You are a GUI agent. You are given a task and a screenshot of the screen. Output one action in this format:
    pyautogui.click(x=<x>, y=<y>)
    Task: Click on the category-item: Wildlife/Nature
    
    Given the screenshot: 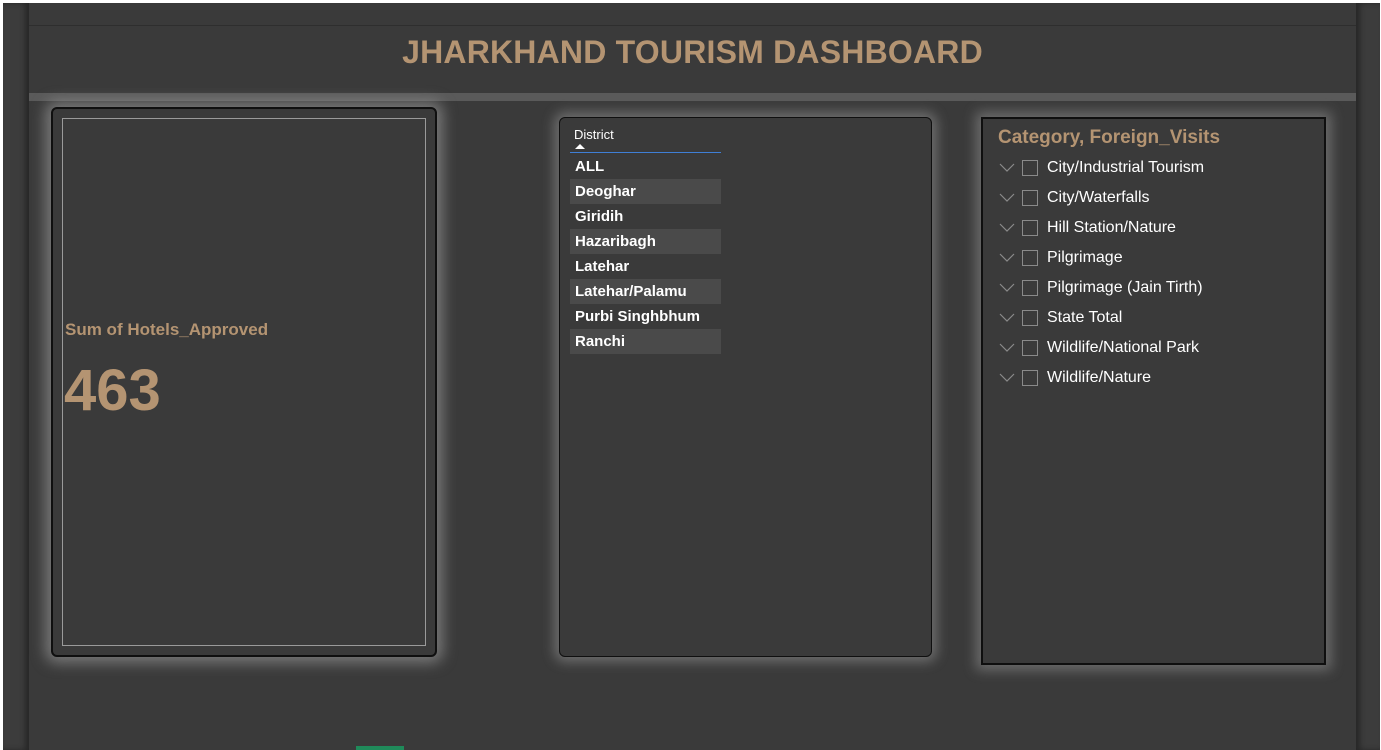 What is the action you would take?
    pyautogui.click(x=1101, y=378)
    